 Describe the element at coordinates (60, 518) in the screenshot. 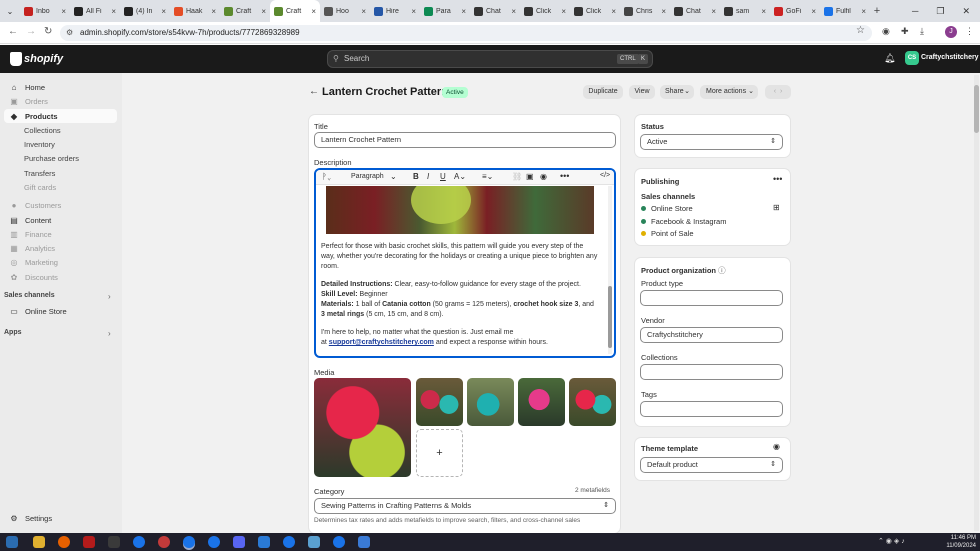

I see `sidebar-item-settings: ⚙ Settings` at that location.